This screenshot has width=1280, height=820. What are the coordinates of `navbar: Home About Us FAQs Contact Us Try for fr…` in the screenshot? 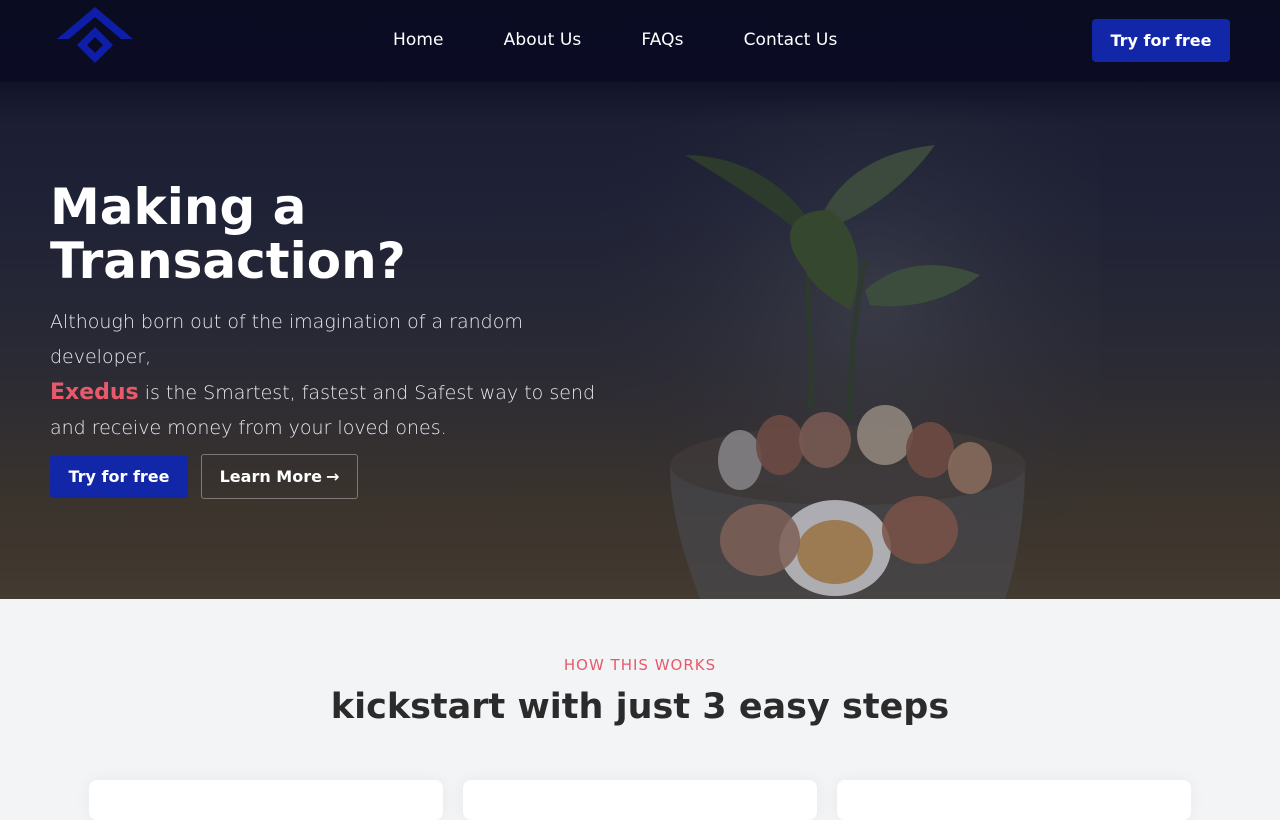 It's located at (640, 41).